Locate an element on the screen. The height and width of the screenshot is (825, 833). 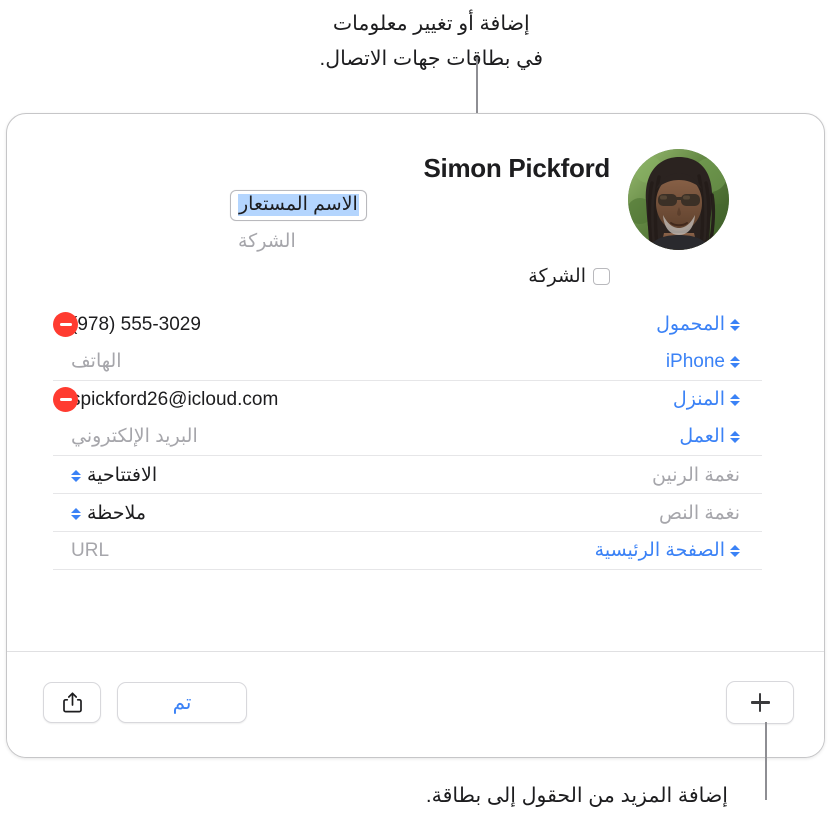
done-button: تم is located at coordinates (182, 702).